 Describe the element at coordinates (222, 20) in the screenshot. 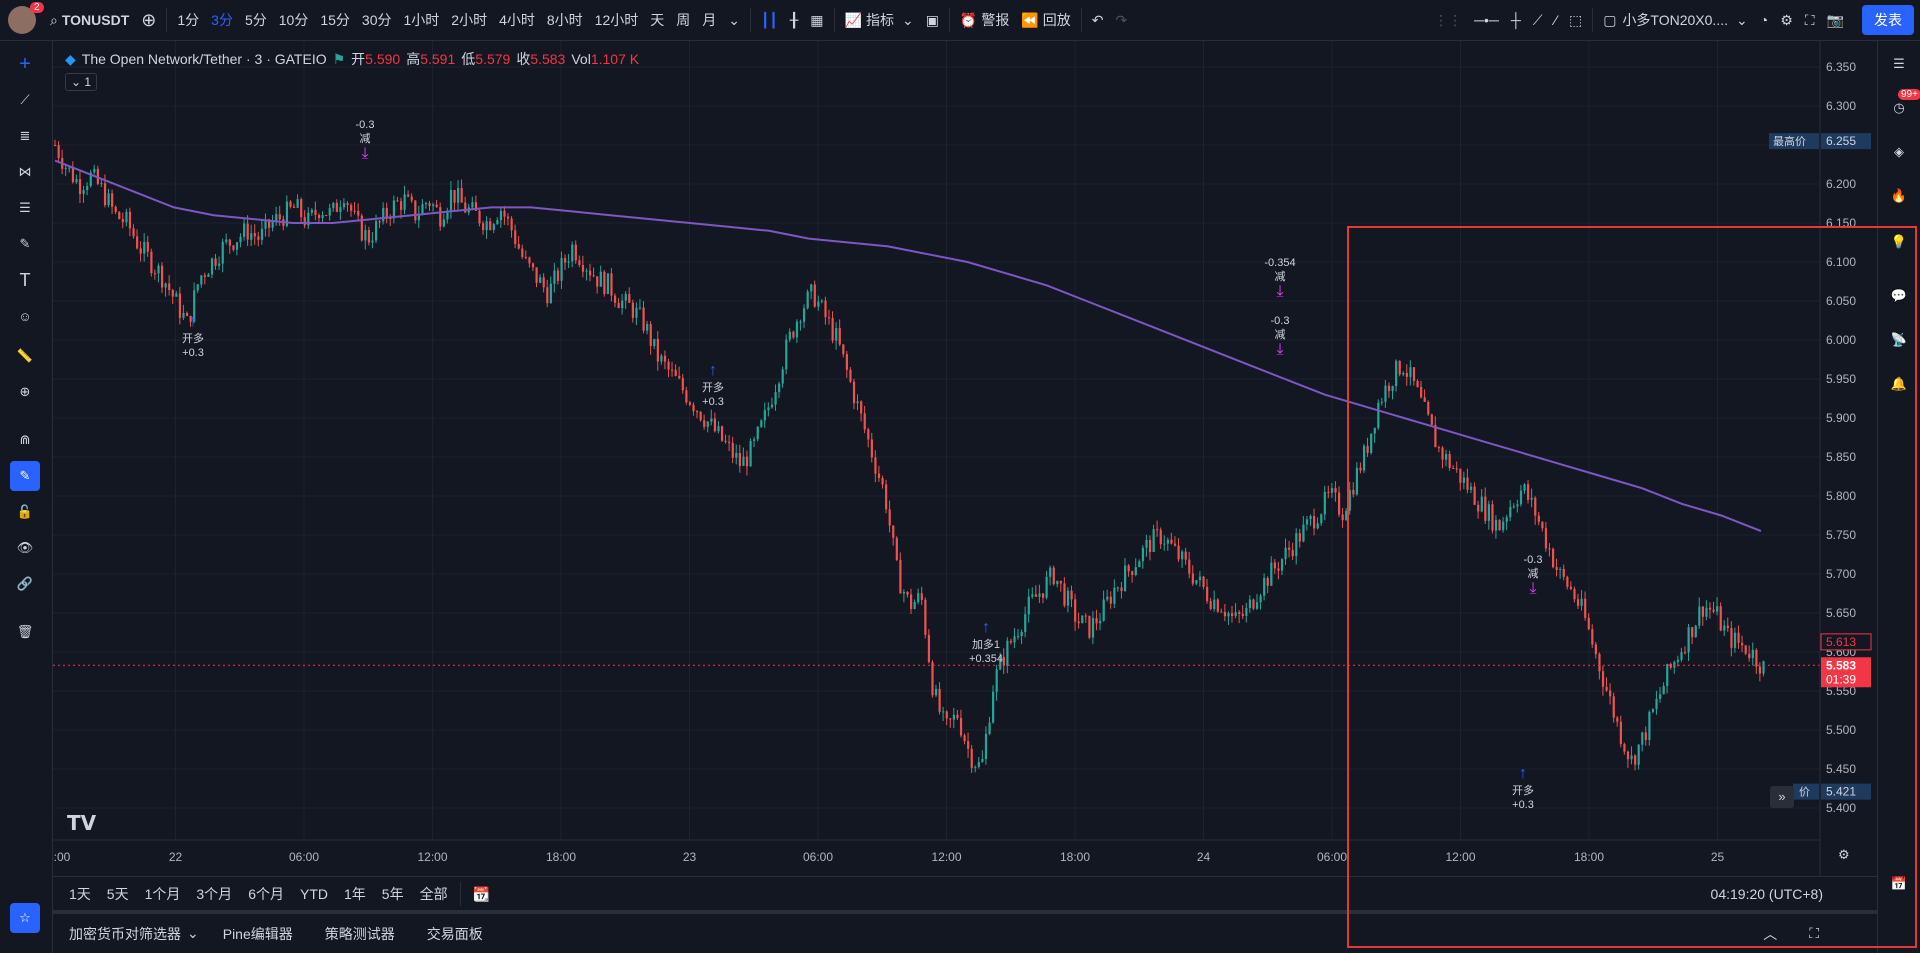

I see `interval-1: 3分` at that location.